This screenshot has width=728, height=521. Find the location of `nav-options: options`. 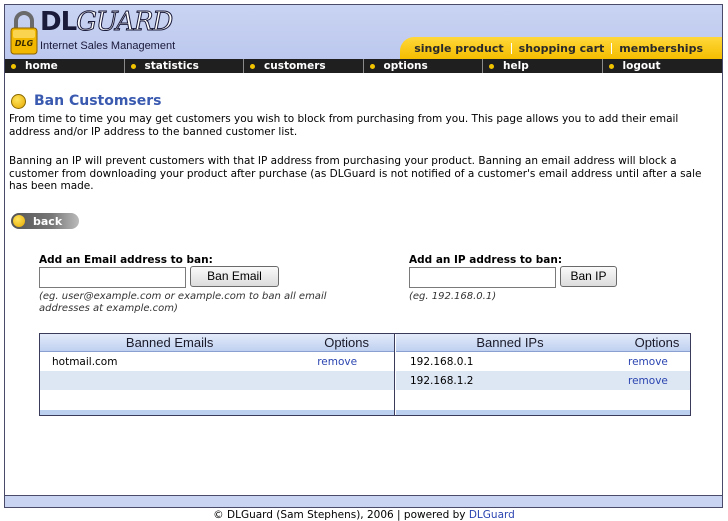

nav-options: options is located at coordinates (423, 66).